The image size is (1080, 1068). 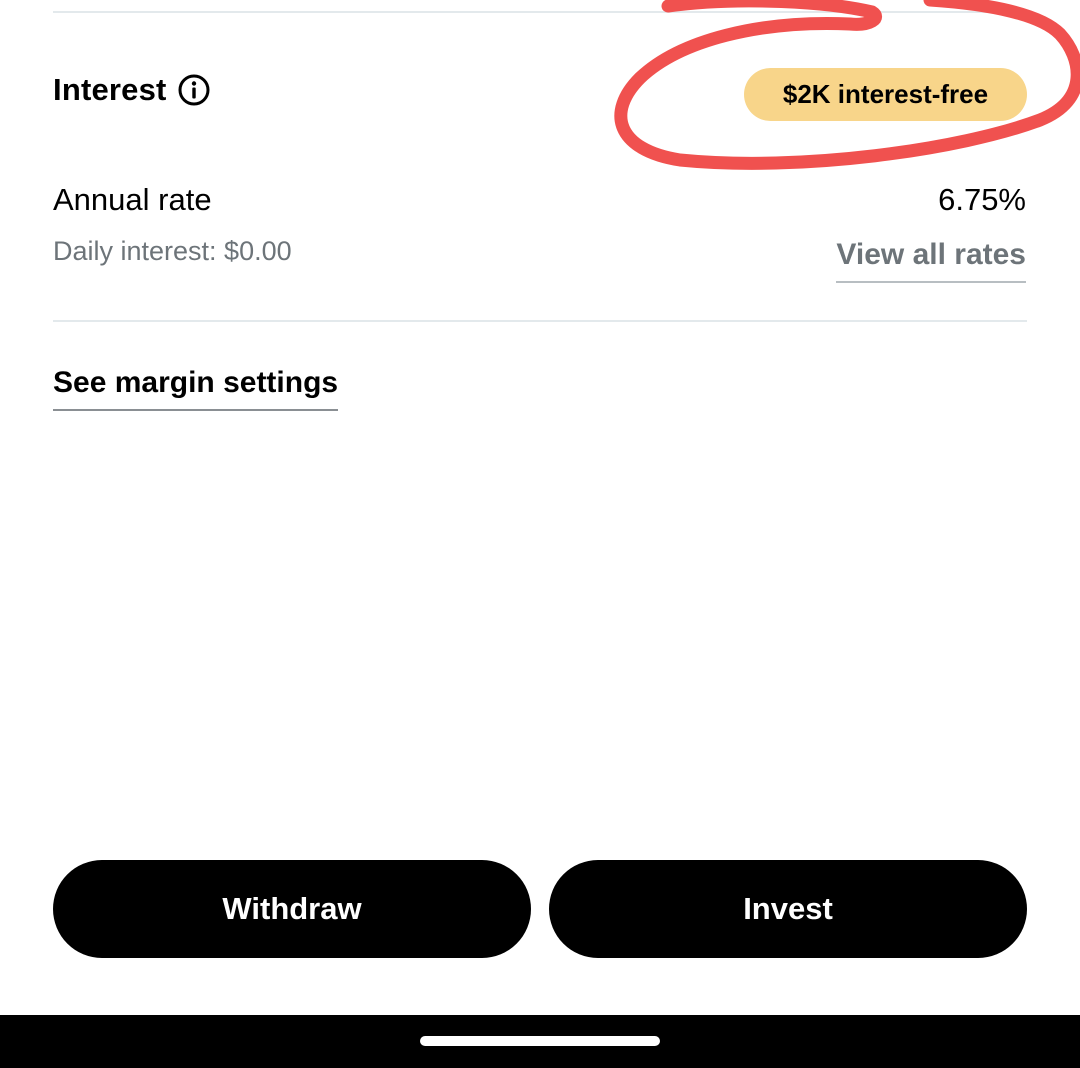 I want to click on section-divider, so click(x=540, y=321).